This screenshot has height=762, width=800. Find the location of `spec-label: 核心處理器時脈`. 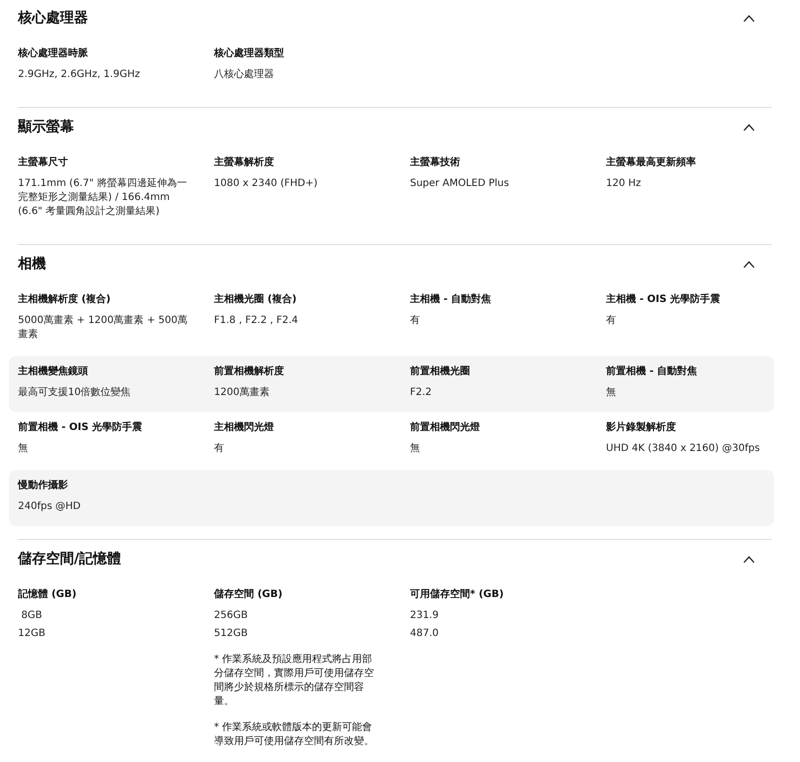

spec-label: 核心處理器時脈 is located at coordinates (53, 54).